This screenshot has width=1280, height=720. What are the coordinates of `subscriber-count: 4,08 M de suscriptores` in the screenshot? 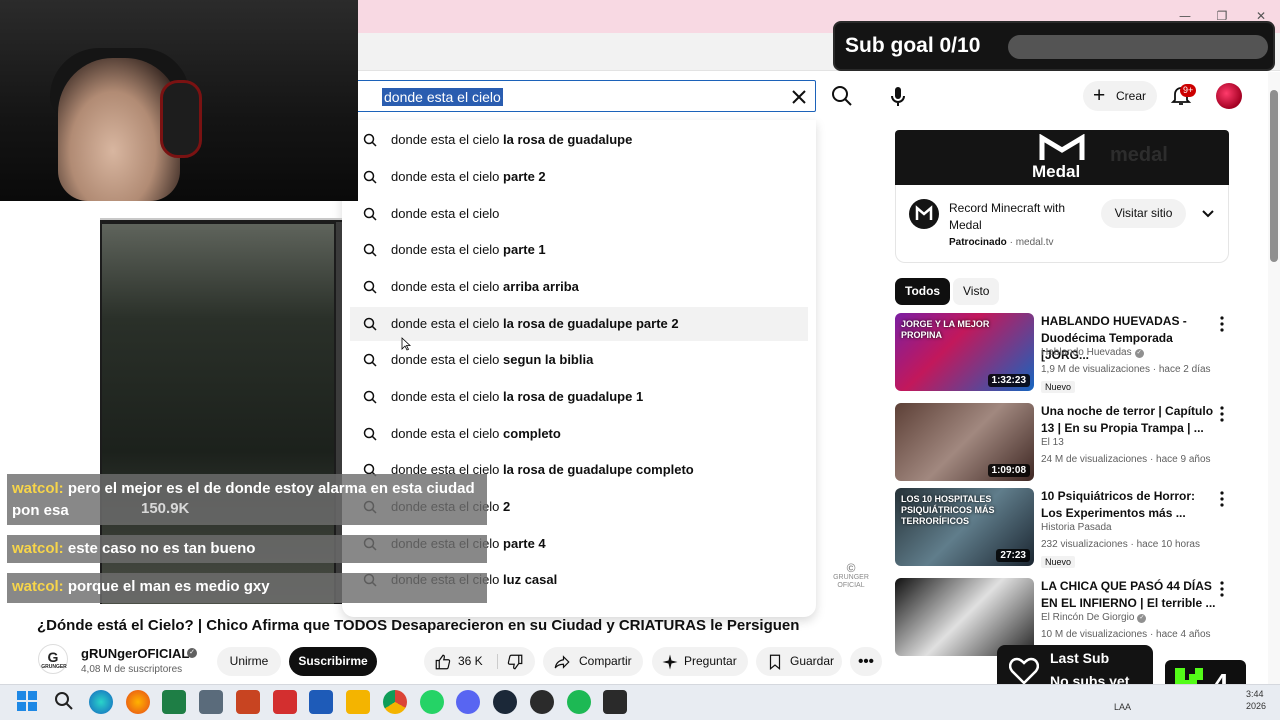 It's located at (132, 669).